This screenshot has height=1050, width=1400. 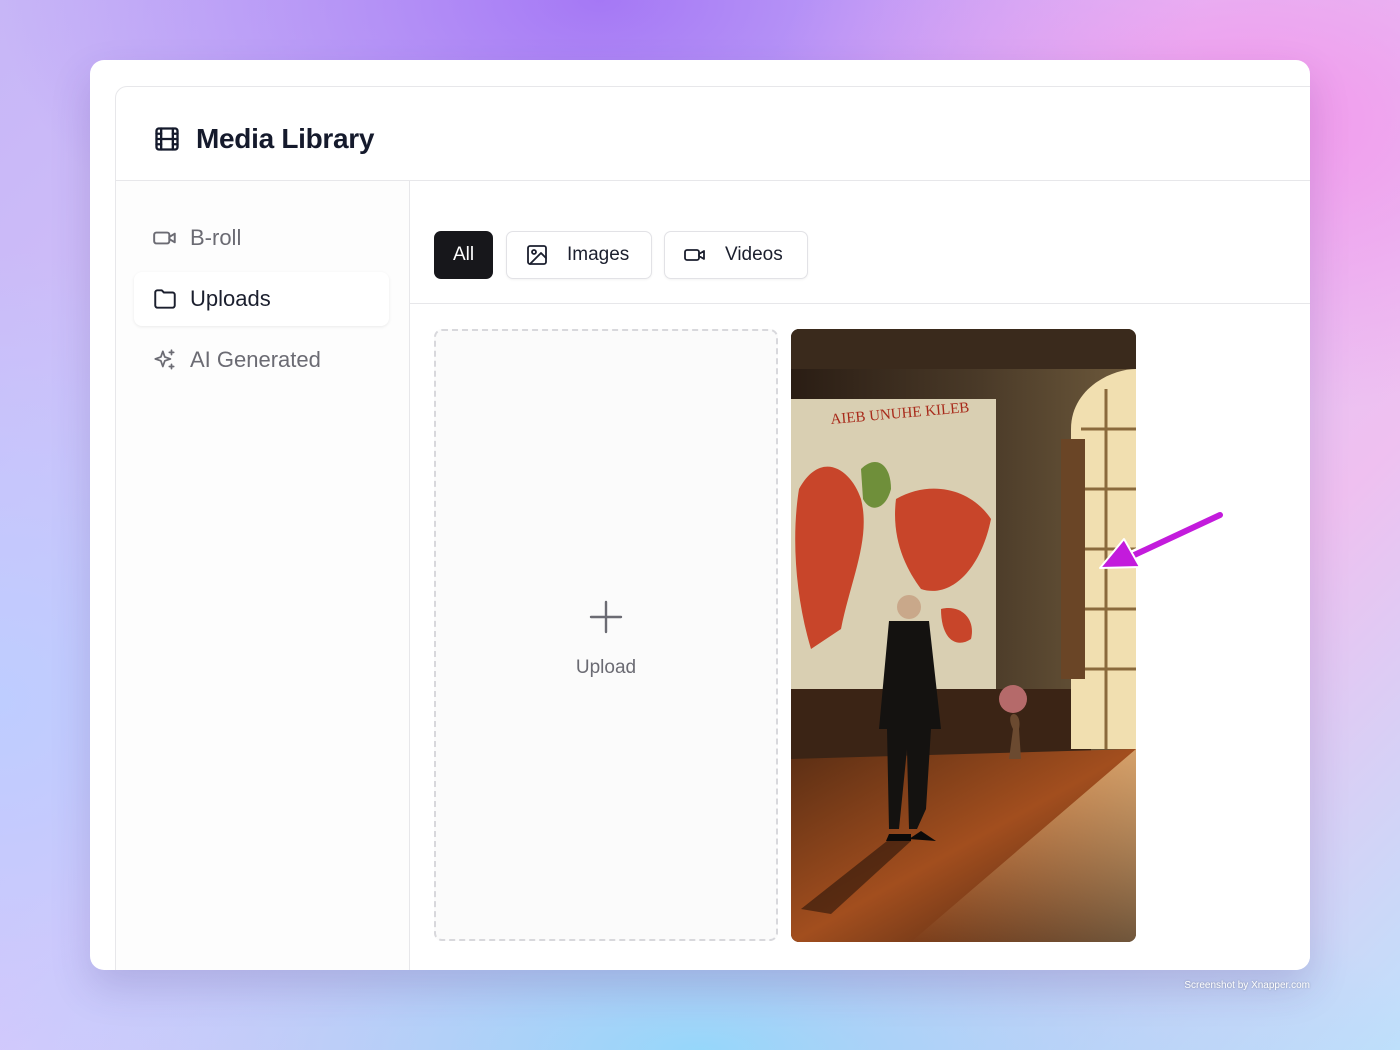 What do you see at coordinates (1247, 985) in the screenshot?
I see `screenshot-credit: Screenshot by Xnapper.com` at bounding box center [1247, 985].